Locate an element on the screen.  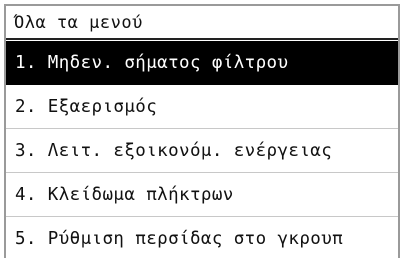
page-title: Όλα τα μενού is located at coordinates (78, 23).